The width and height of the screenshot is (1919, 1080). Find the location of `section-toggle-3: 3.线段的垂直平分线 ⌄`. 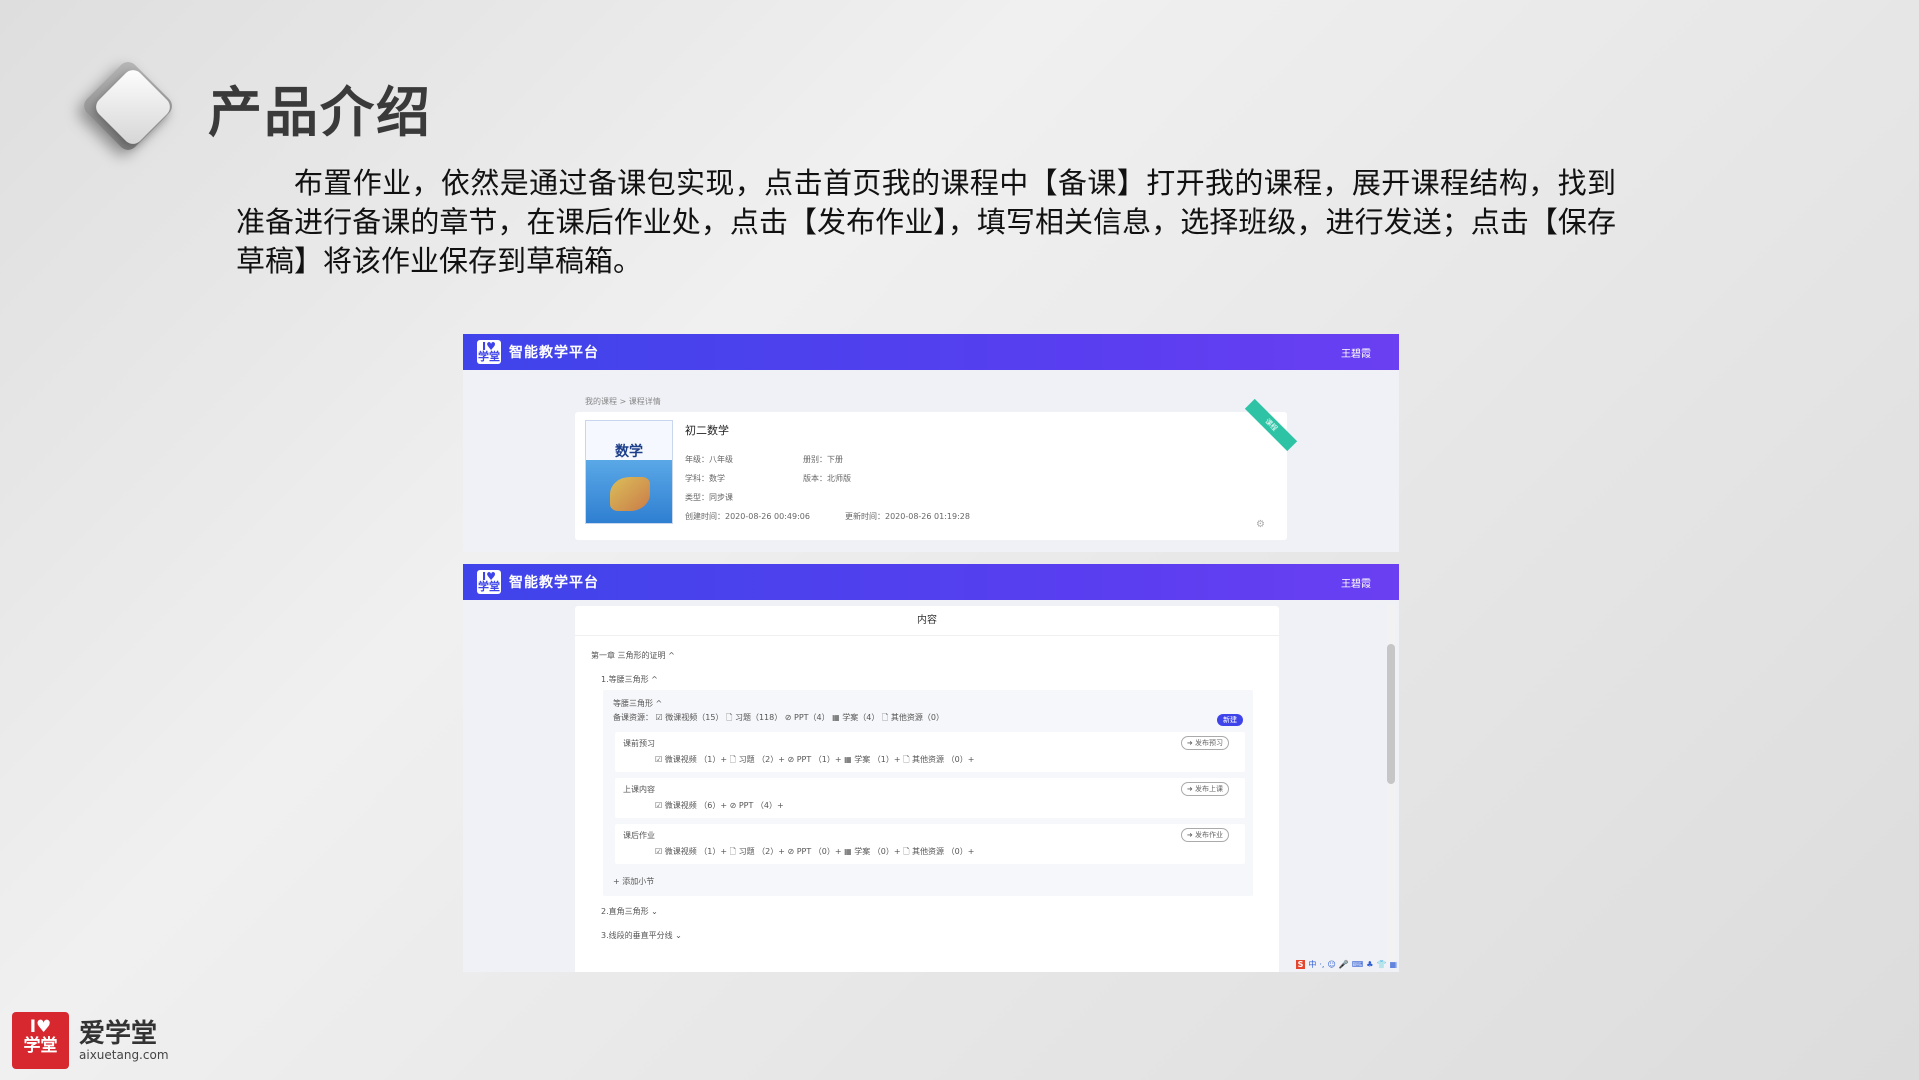

section-toggle-3: 3.线段的垂直平分线 ⌄ is located at coordinates (641, 935).